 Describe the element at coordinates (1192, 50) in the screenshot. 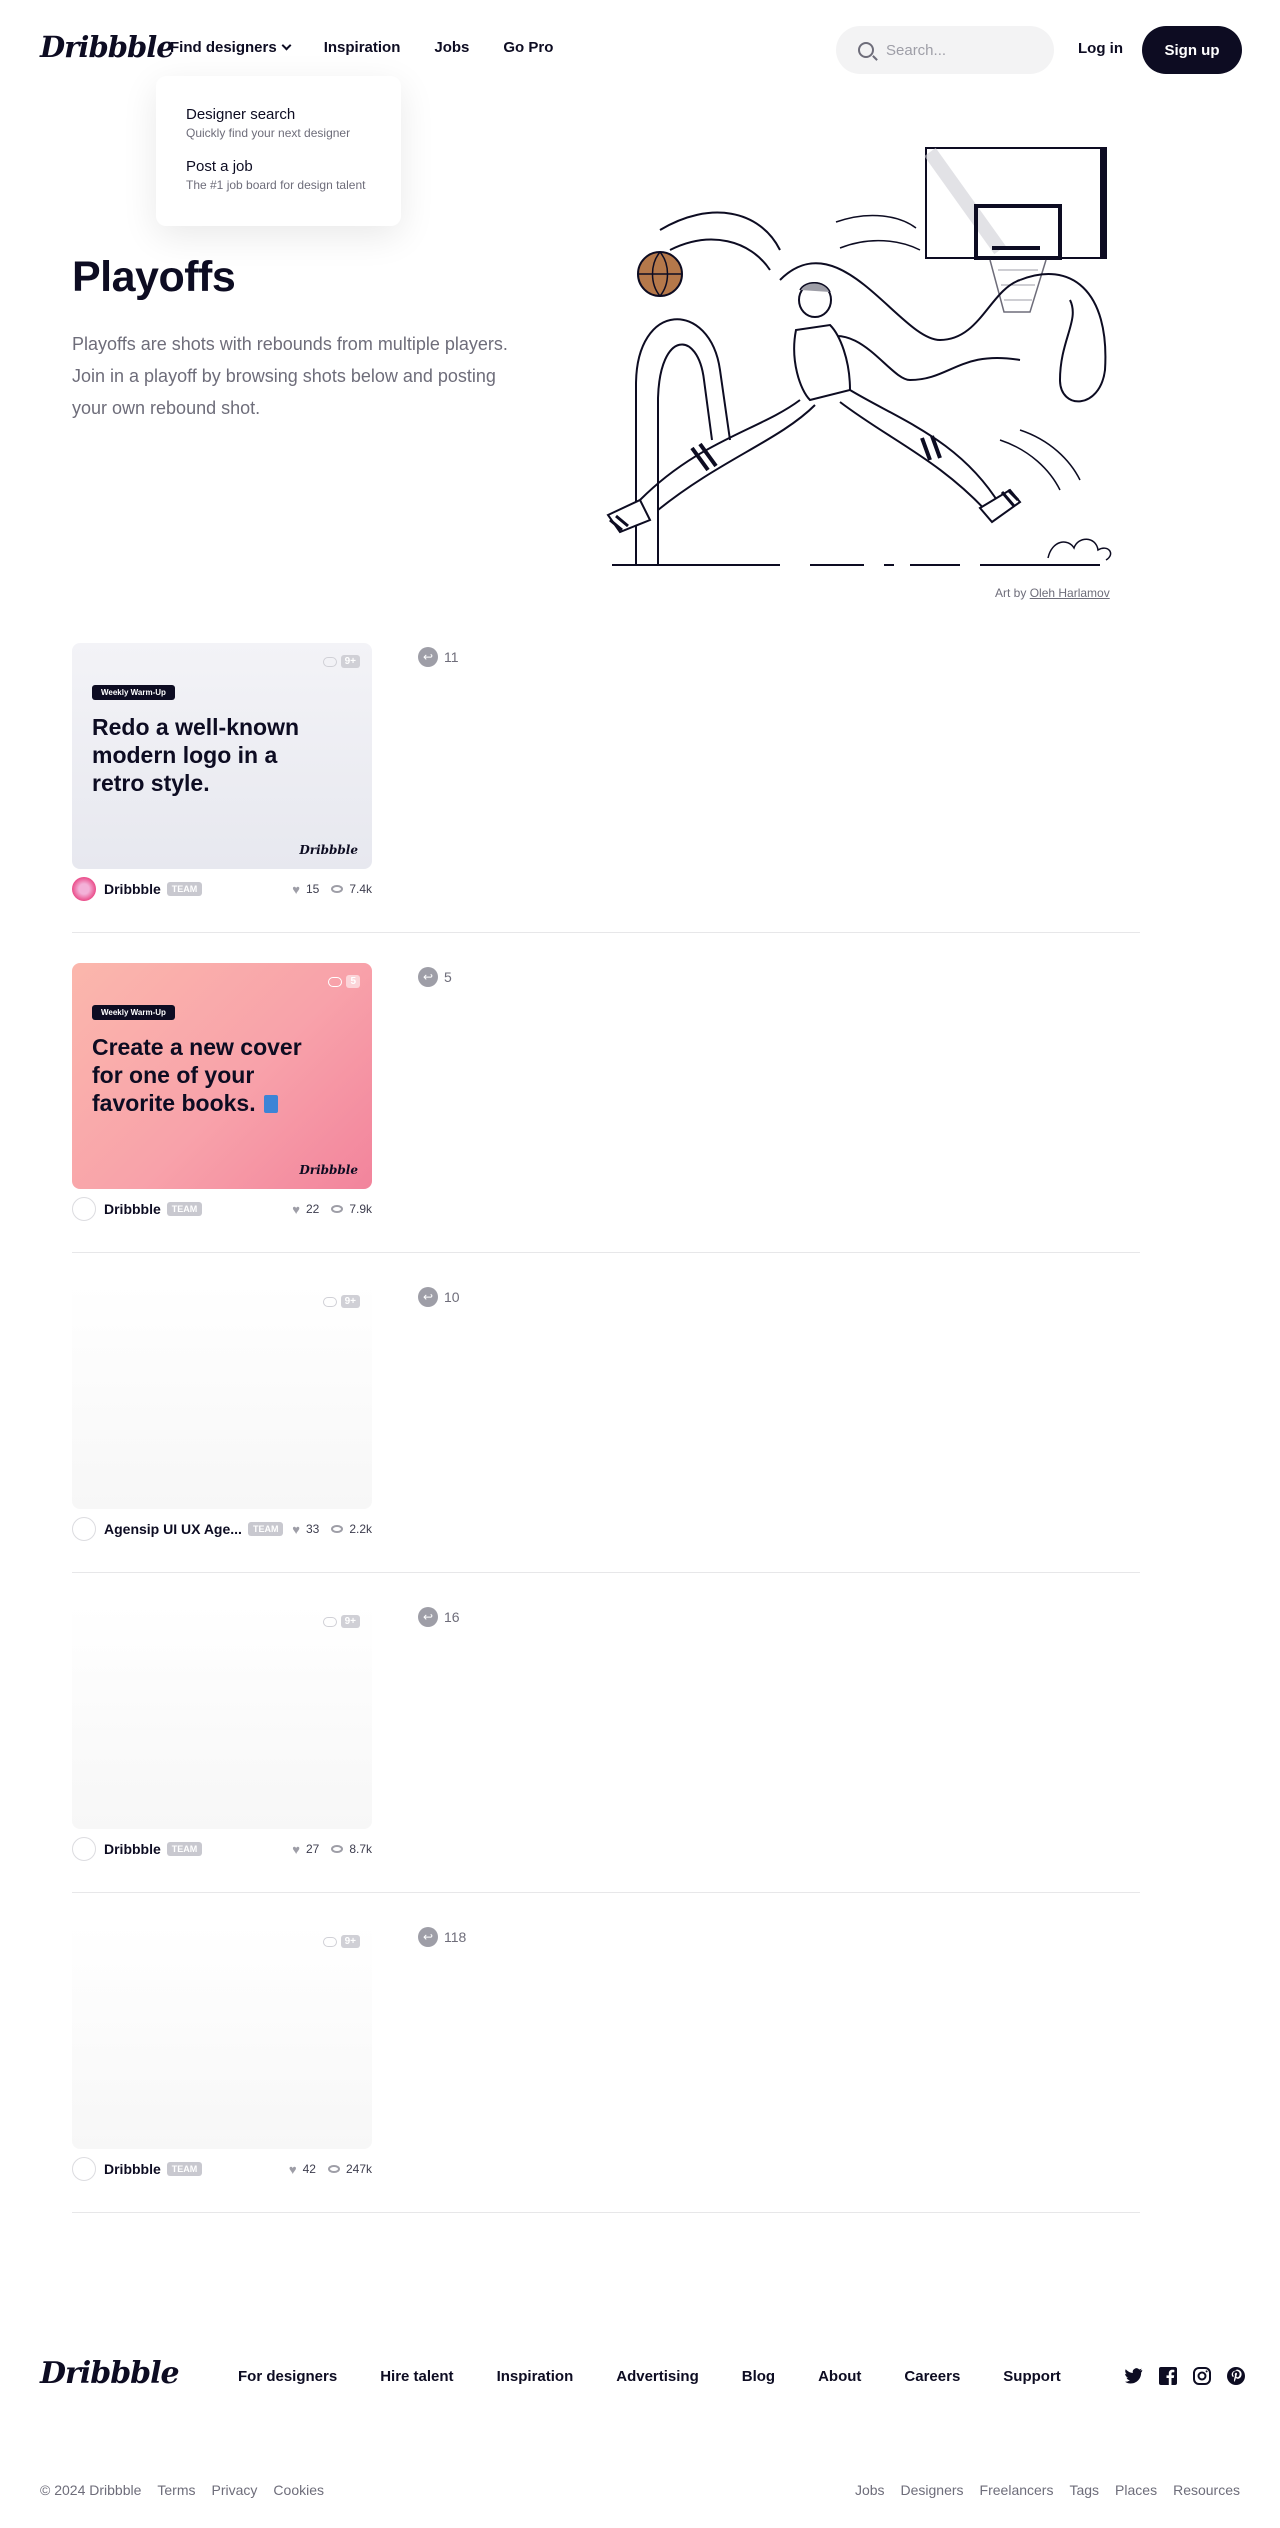

I see `signup-button: Sign up` at that location.